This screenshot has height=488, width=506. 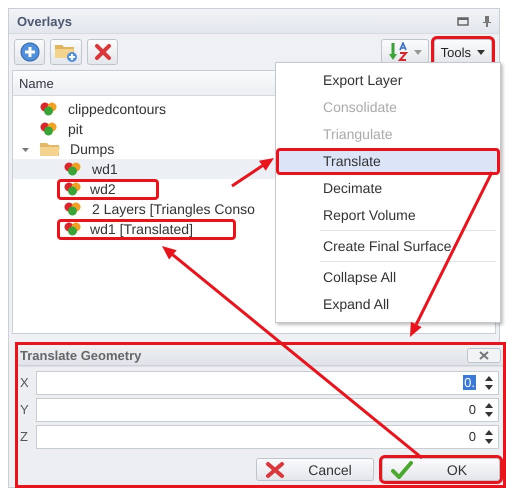 What do you see at coordinates (388, 188) in the screenshot?
I see `menu-item: Decimate` at bounding box center [388, 188].